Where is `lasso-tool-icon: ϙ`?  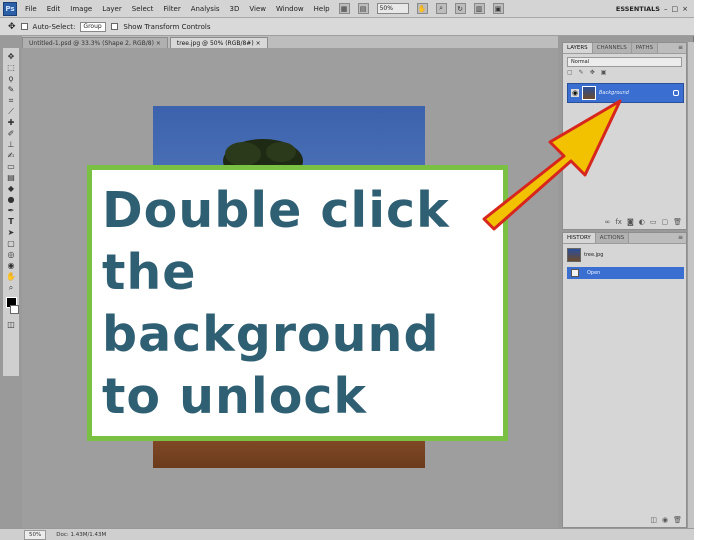
lasso-tool-icon: ϙ is located at coordinates (11, 78).